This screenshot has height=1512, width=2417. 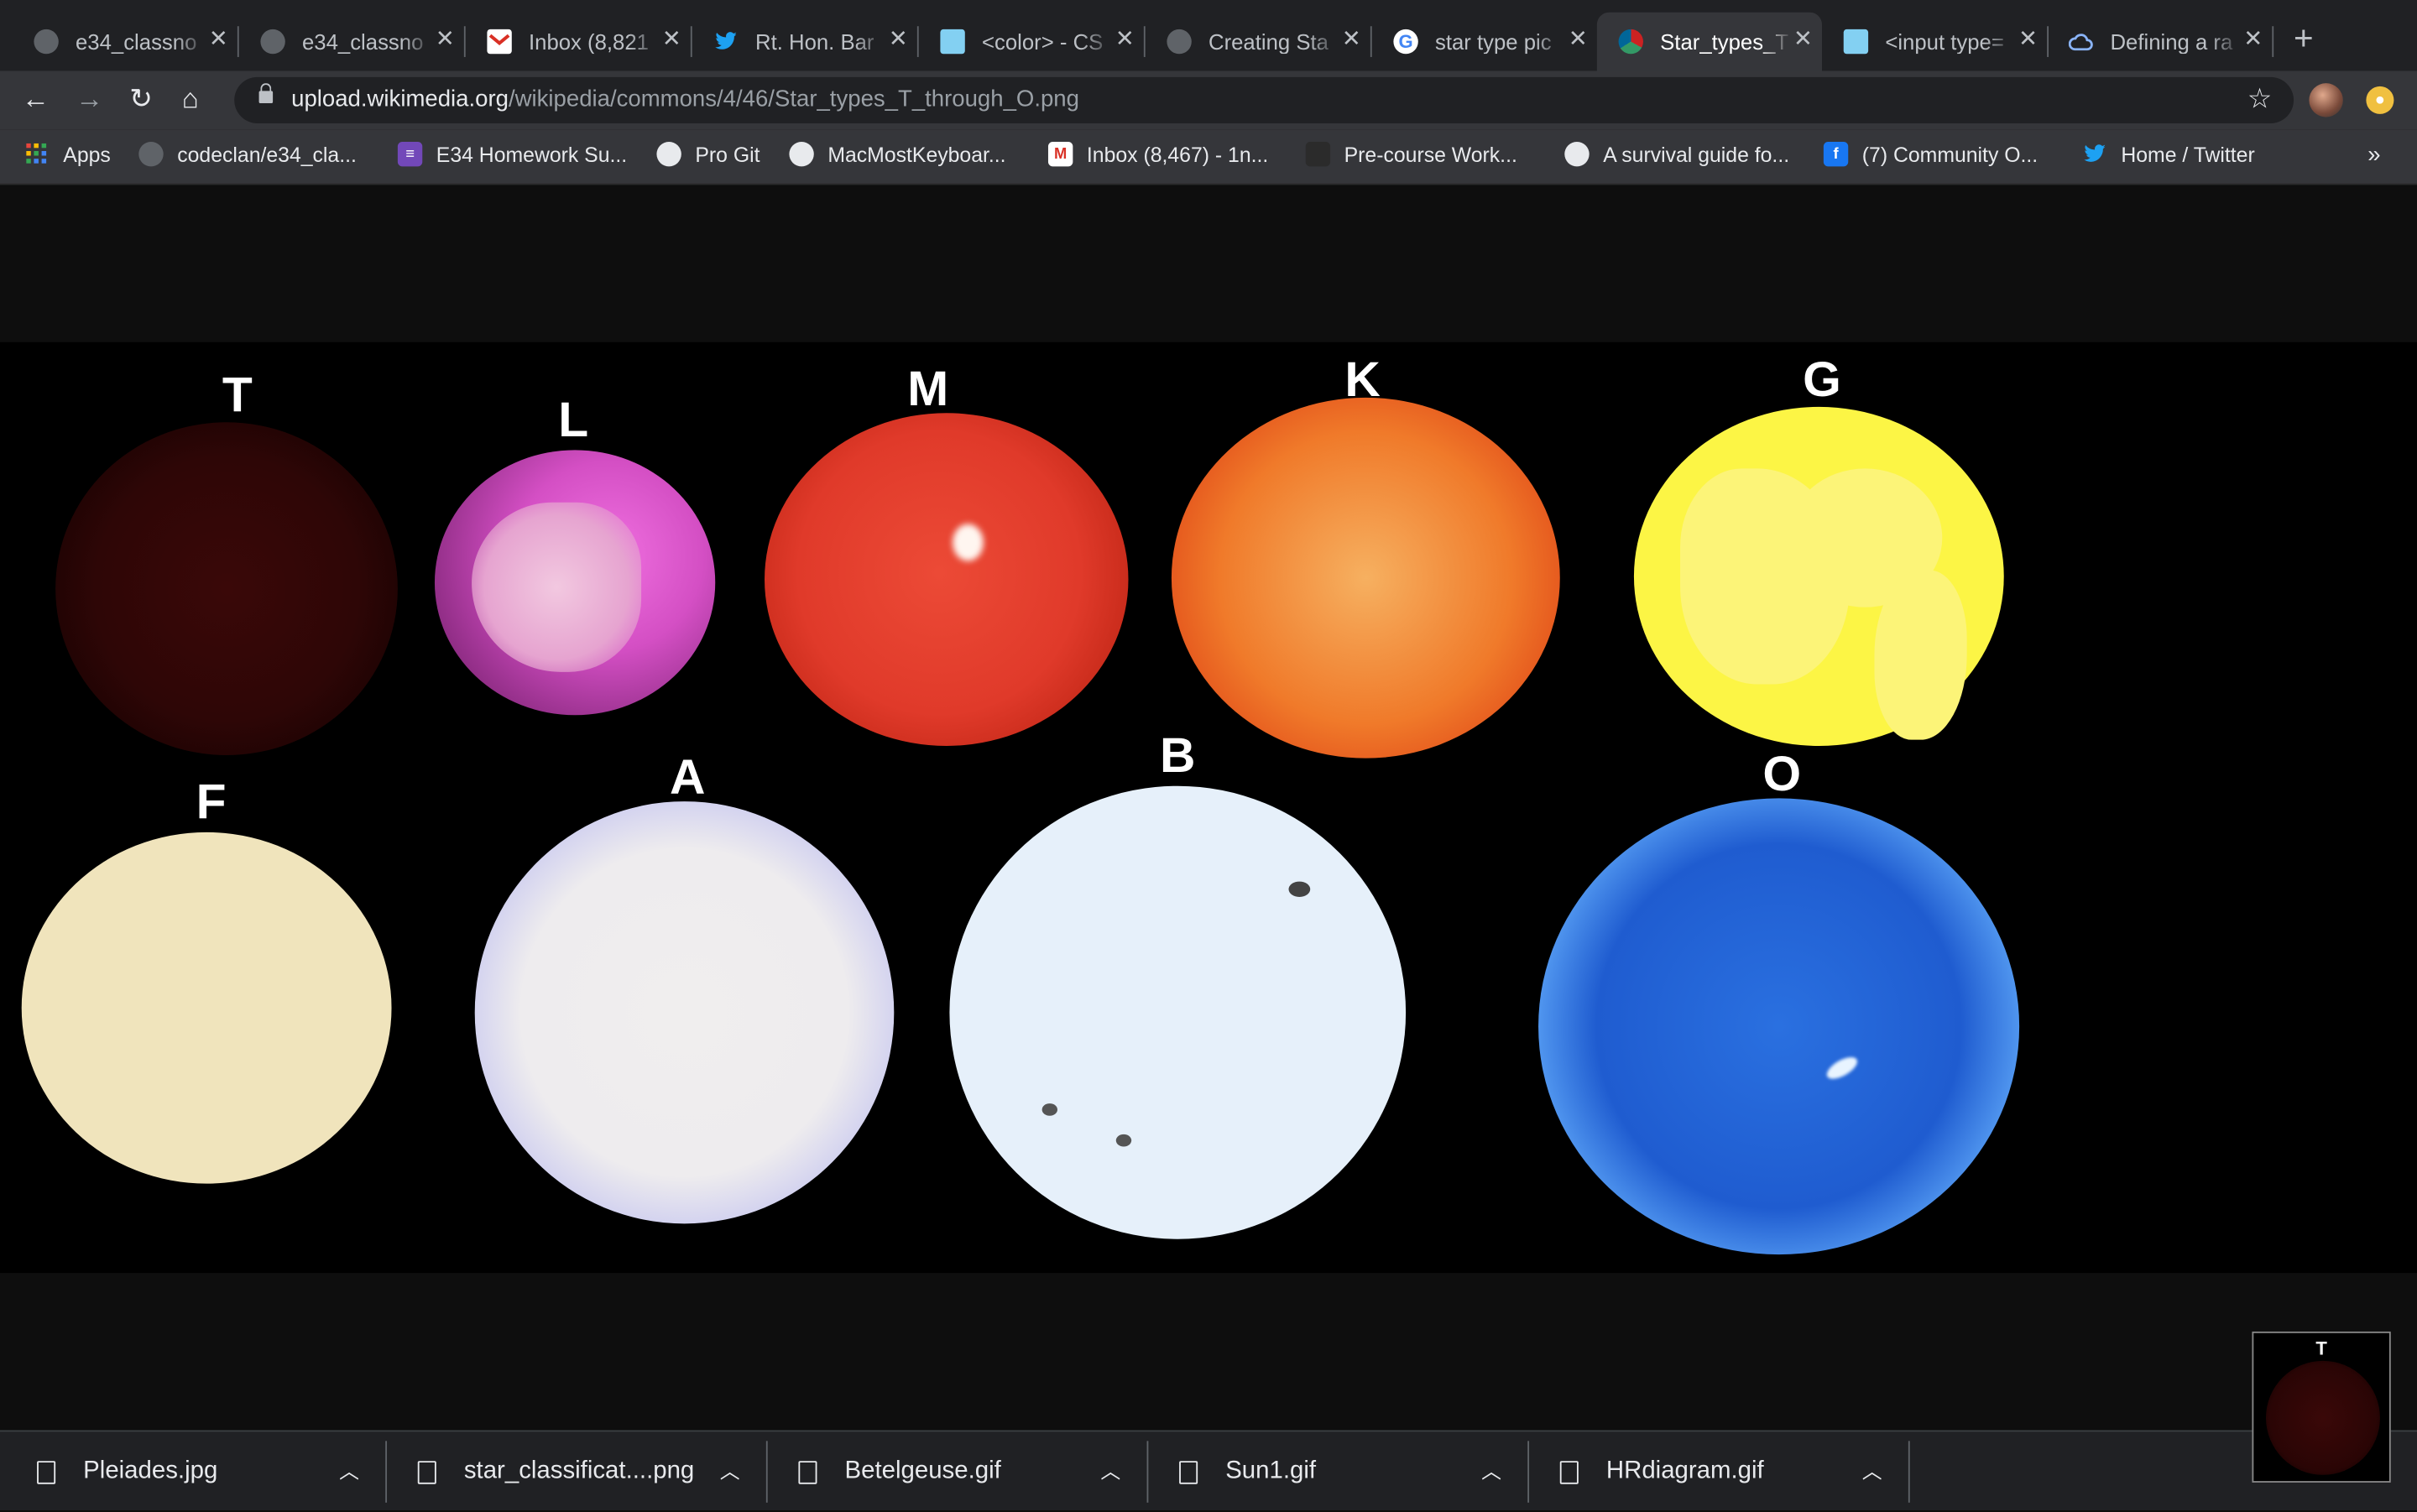 What do you see at coordinates (36, 99) in the screenshot?
I see `back-icon: ←` at bounding box center [36, 99].